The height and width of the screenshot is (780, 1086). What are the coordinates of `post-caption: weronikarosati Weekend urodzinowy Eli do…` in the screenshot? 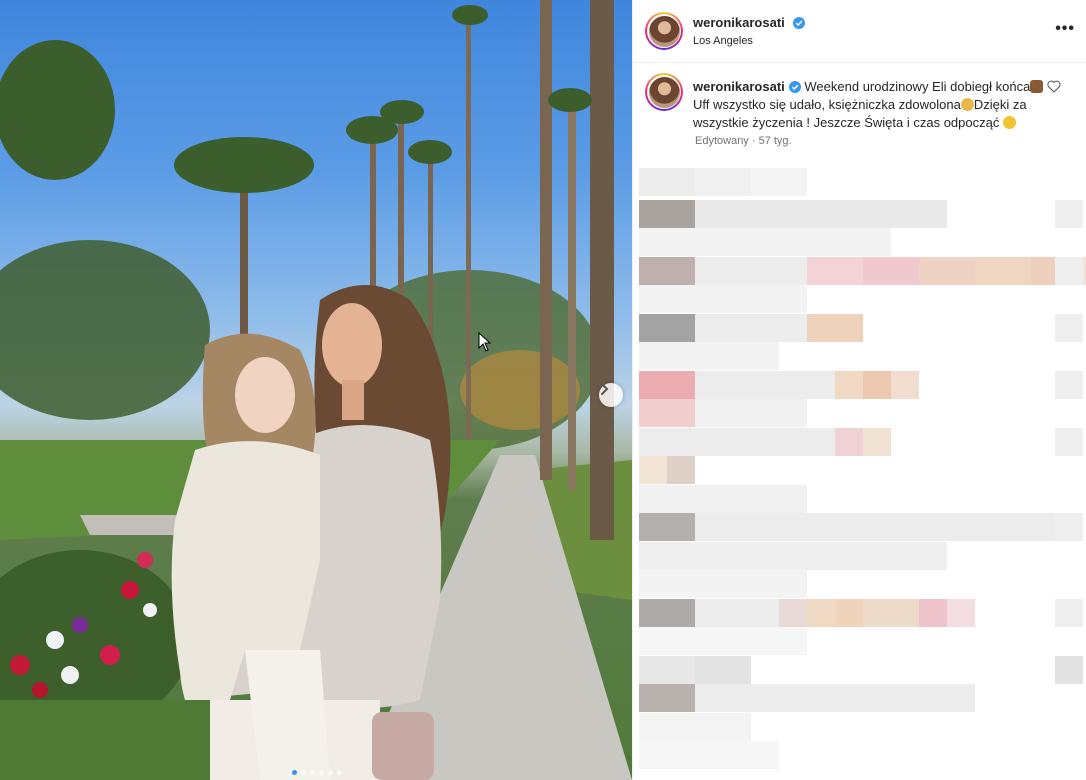 It's located at (885, 105).